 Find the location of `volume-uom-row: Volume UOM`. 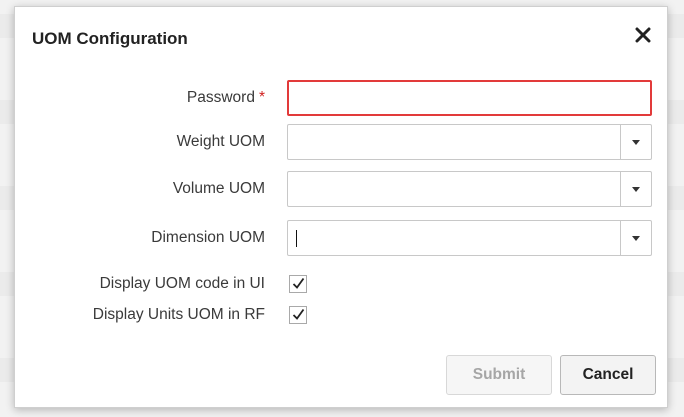

volume-uom-row: Volume UOM is located at coordinates (342, 189).